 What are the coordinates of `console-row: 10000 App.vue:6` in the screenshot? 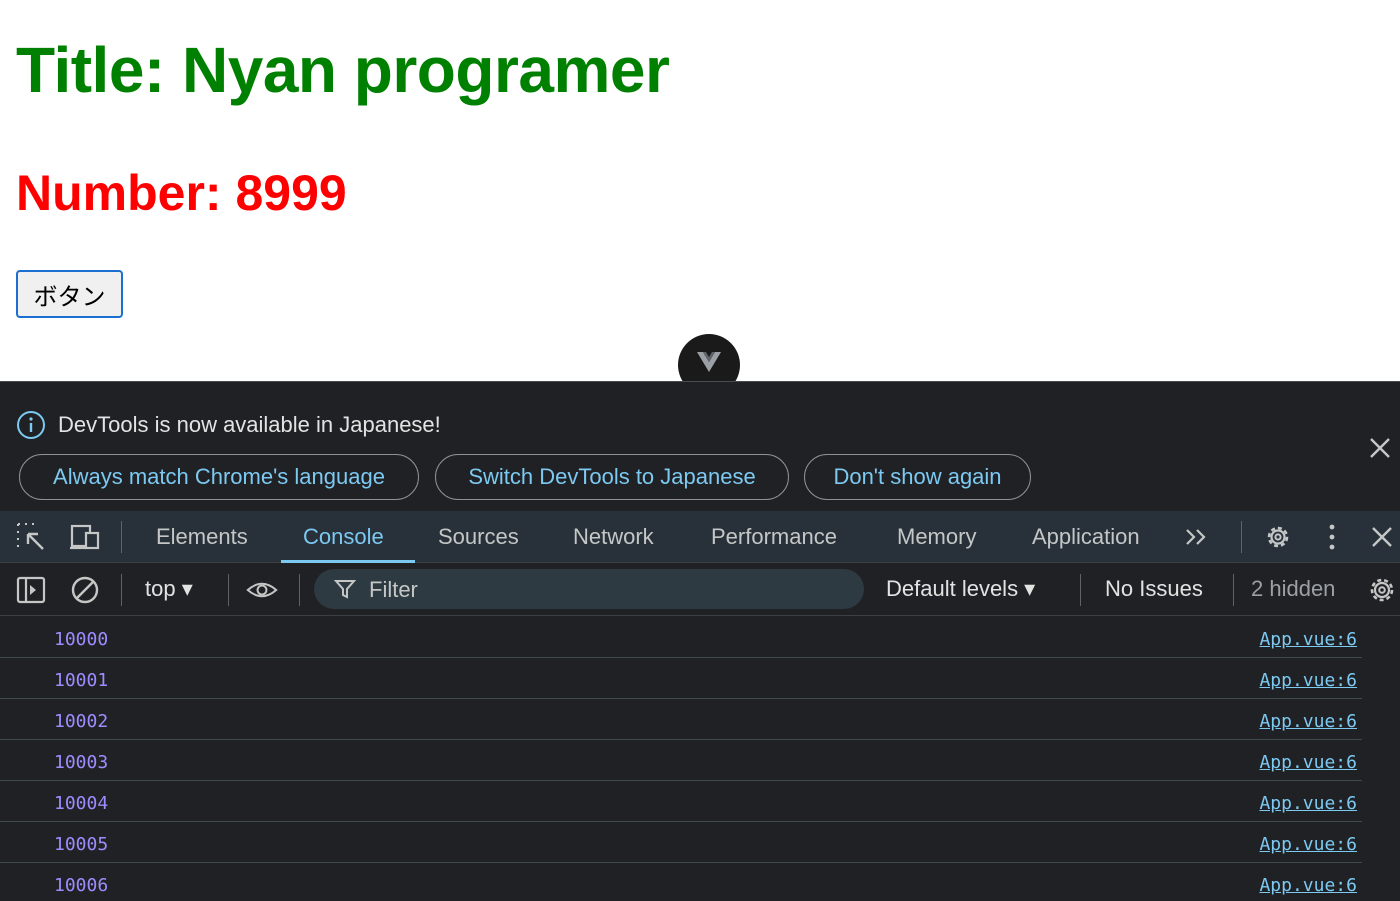 It's located at (681, 637).